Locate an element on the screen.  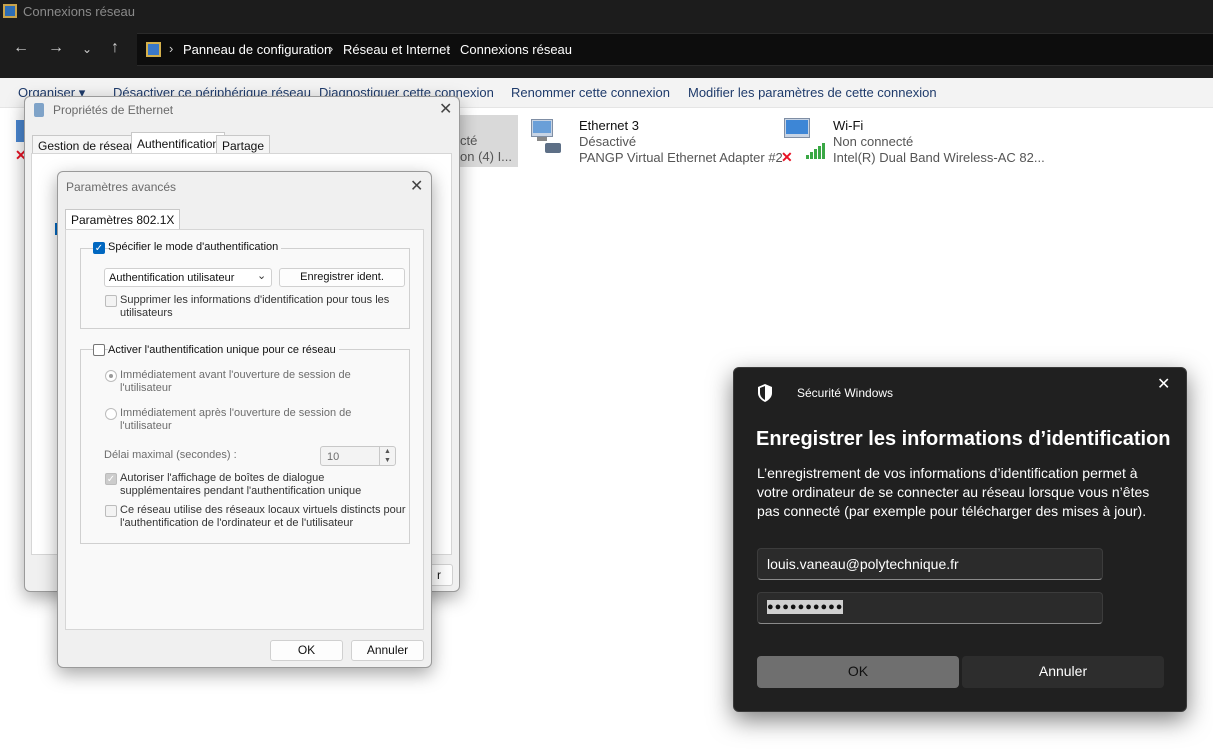
rename-connection-button: Renommer cette connexion is located at coordinates (590, 92).